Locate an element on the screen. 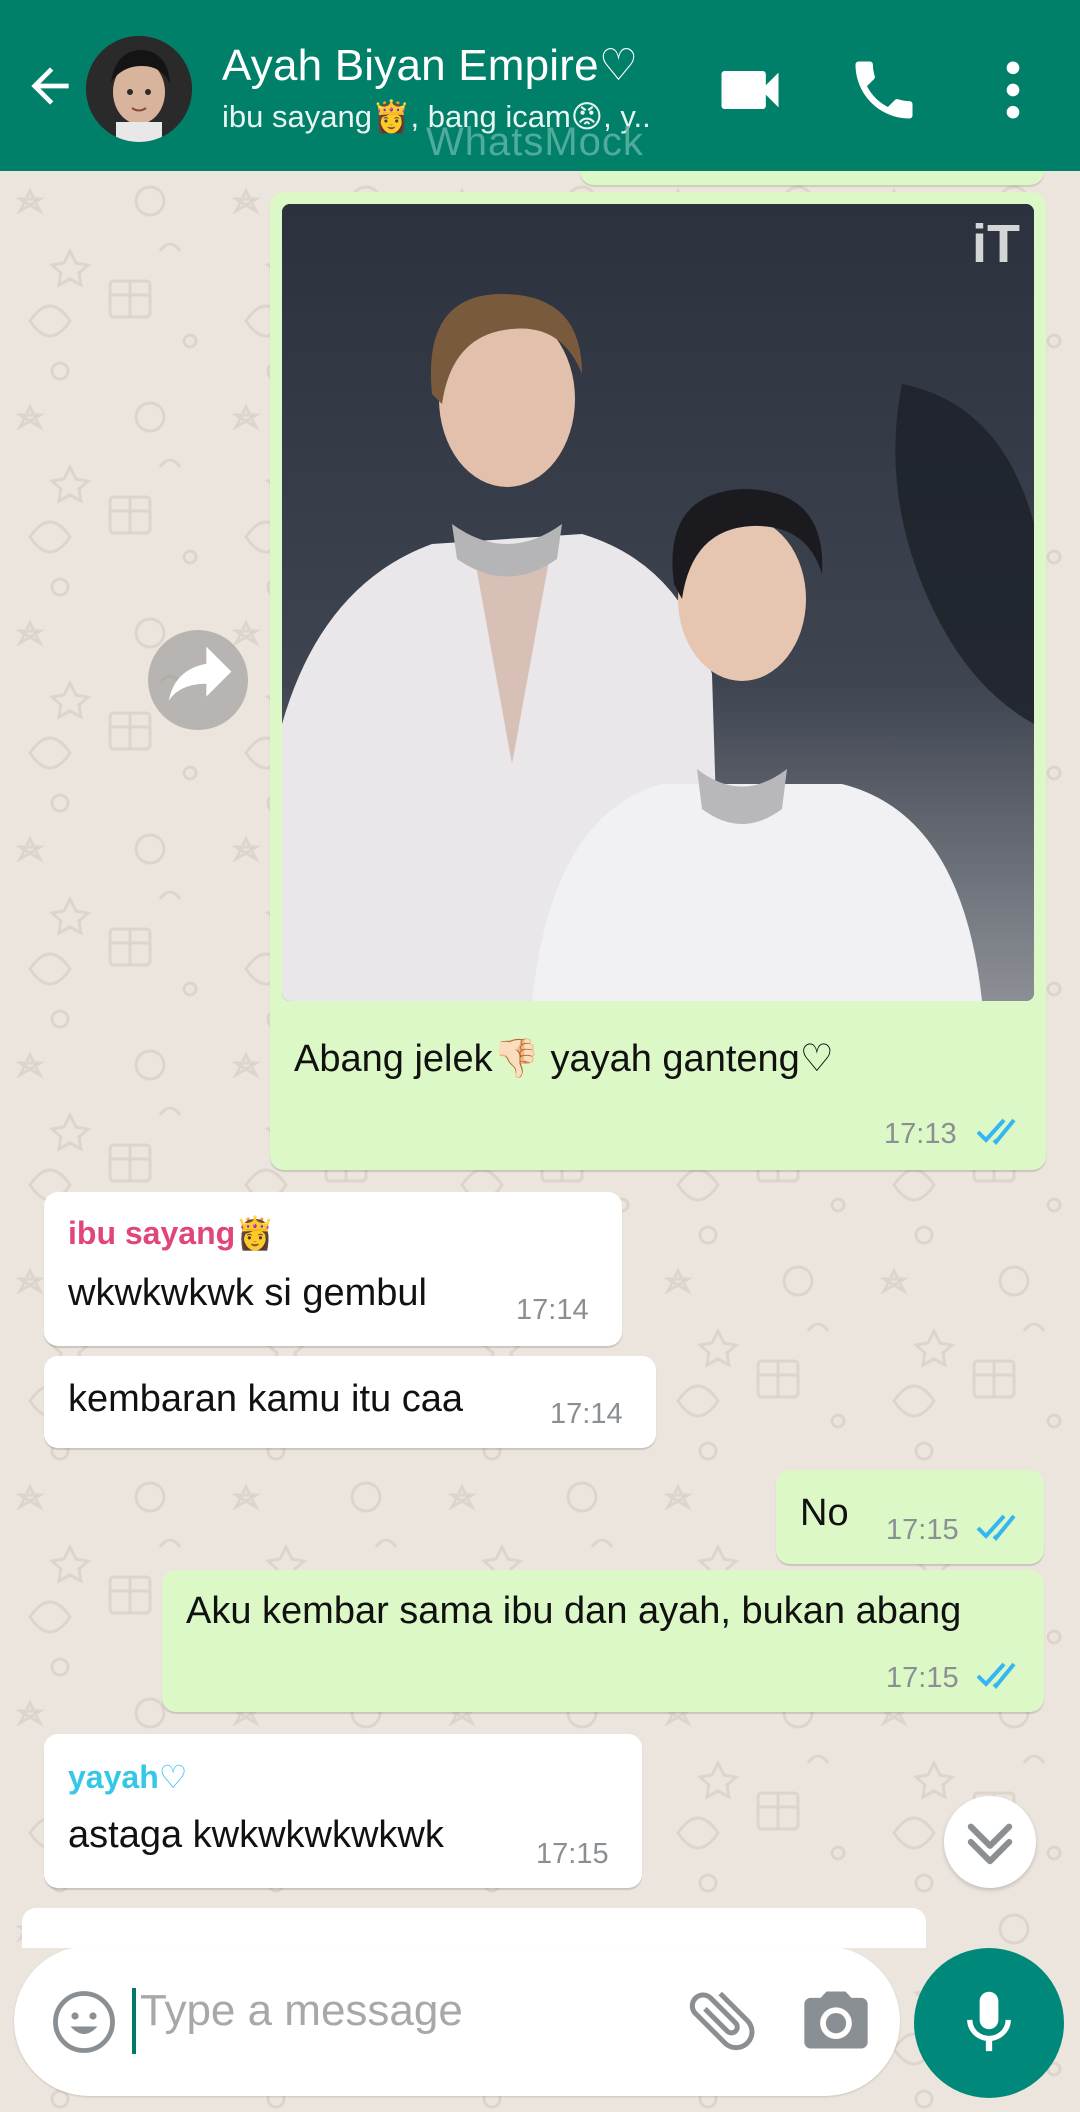  avatar-image is located at coordinates (139, 89).